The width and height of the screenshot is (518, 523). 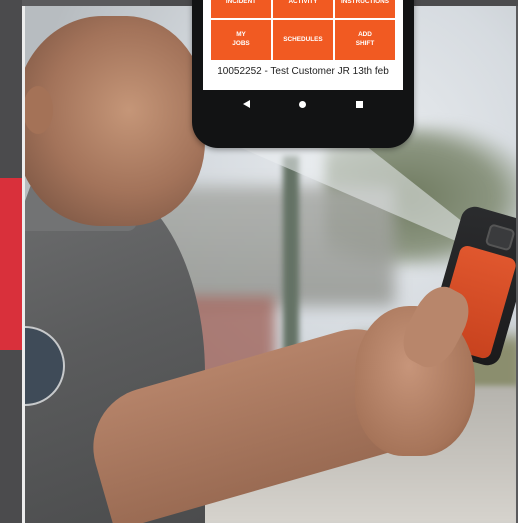 What do you see at coordinates (246, 104) in the screenshot?
I see `back-icon` at bounding box center [246, 104].